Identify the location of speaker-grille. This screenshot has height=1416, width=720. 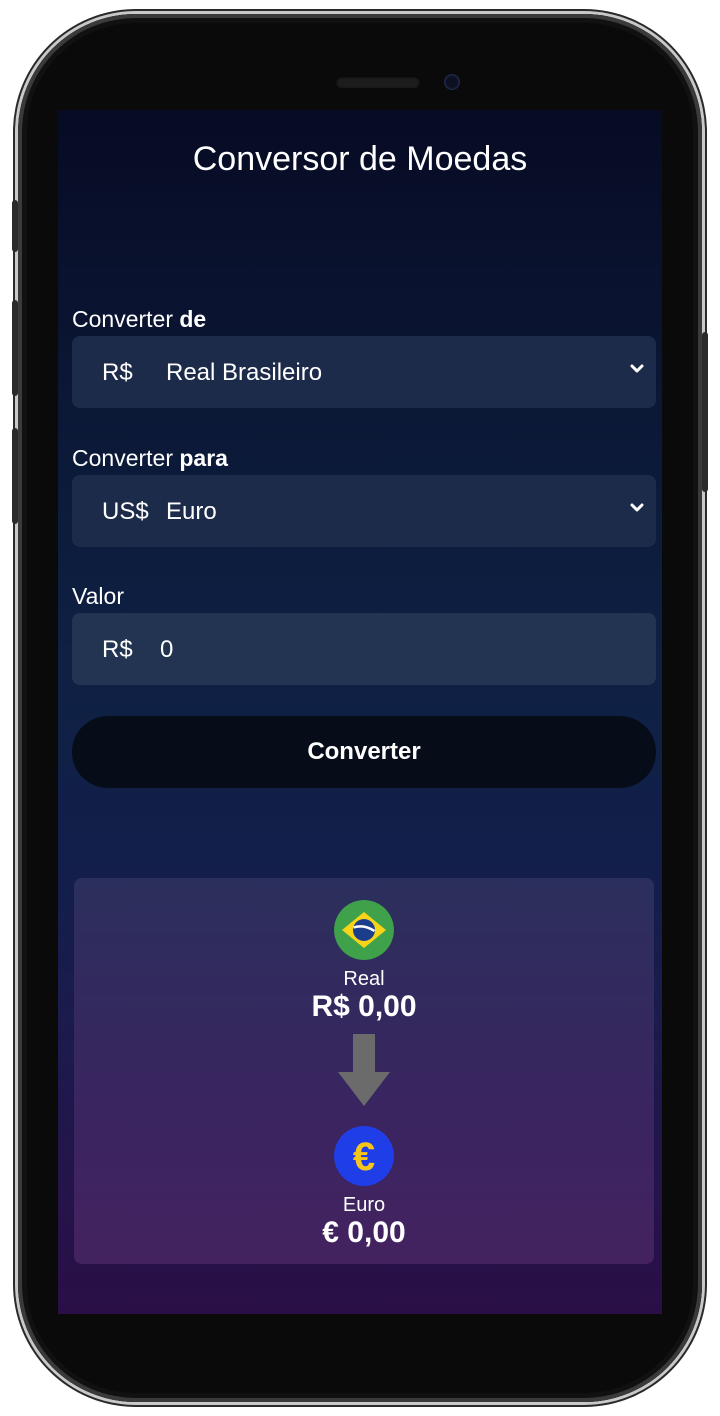
(378, 82).